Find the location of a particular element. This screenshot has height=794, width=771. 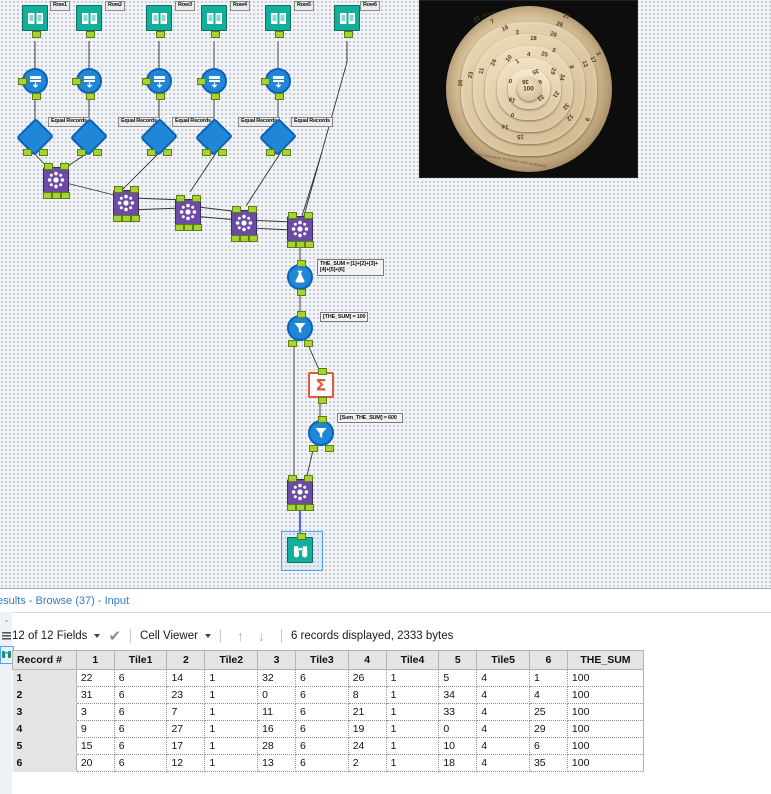

cell-6: 25 is located at coordinates (548, 712).